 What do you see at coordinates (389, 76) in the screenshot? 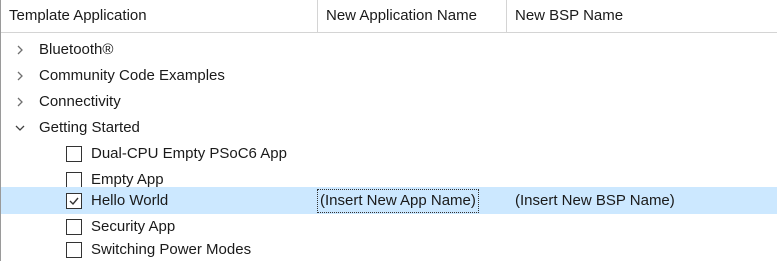
I see `tree-row-community-code-examples: Community Code Examples` at bounding box center [389, 76].